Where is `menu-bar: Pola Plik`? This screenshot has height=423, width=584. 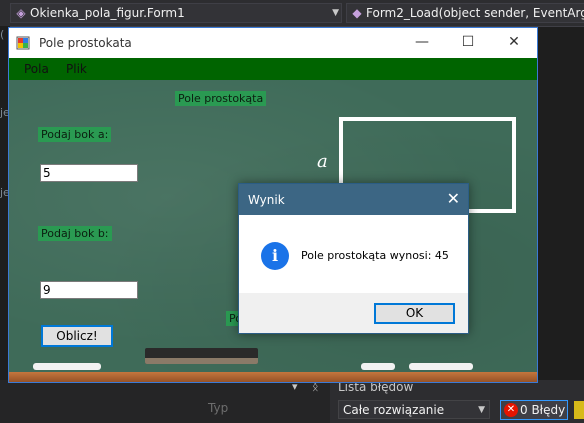 menu-bar: Pola Plik is located at coordinates (273, 69).